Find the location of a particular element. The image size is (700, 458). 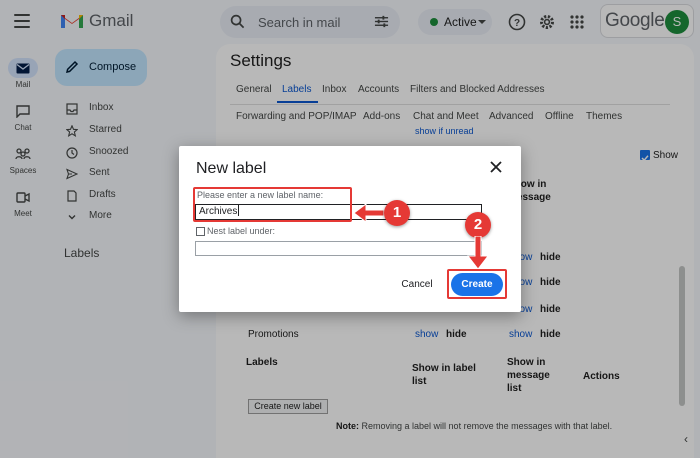

nest-label-text: Nest label under: is located at coordinates (241, 231).